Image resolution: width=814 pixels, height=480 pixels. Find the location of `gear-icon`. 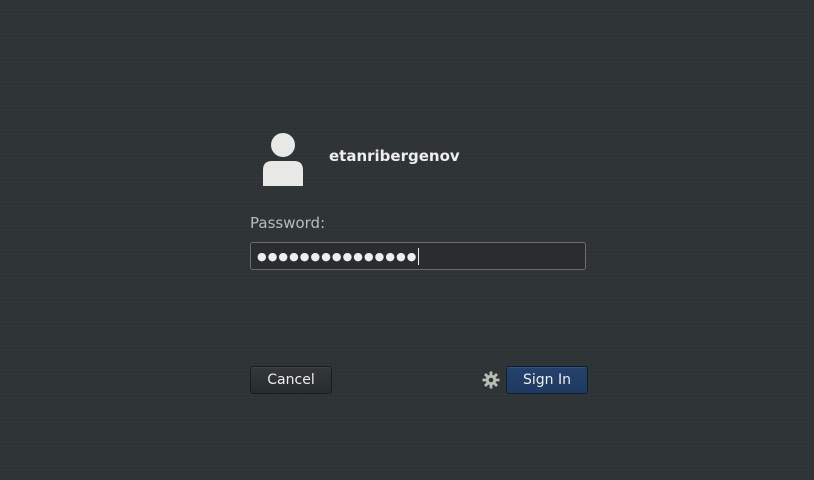

gear-icon is located at coordinates (491, 380).